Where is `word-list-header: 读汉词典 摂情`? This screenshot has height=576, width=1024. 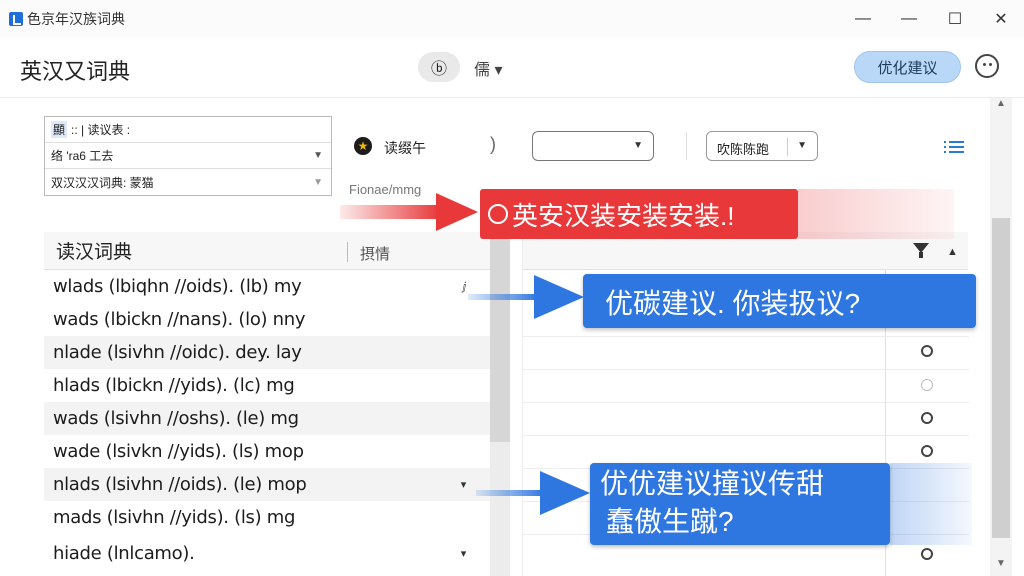 word-list-header: 读汉词典 摂情 is located at coordinates (277, 251).